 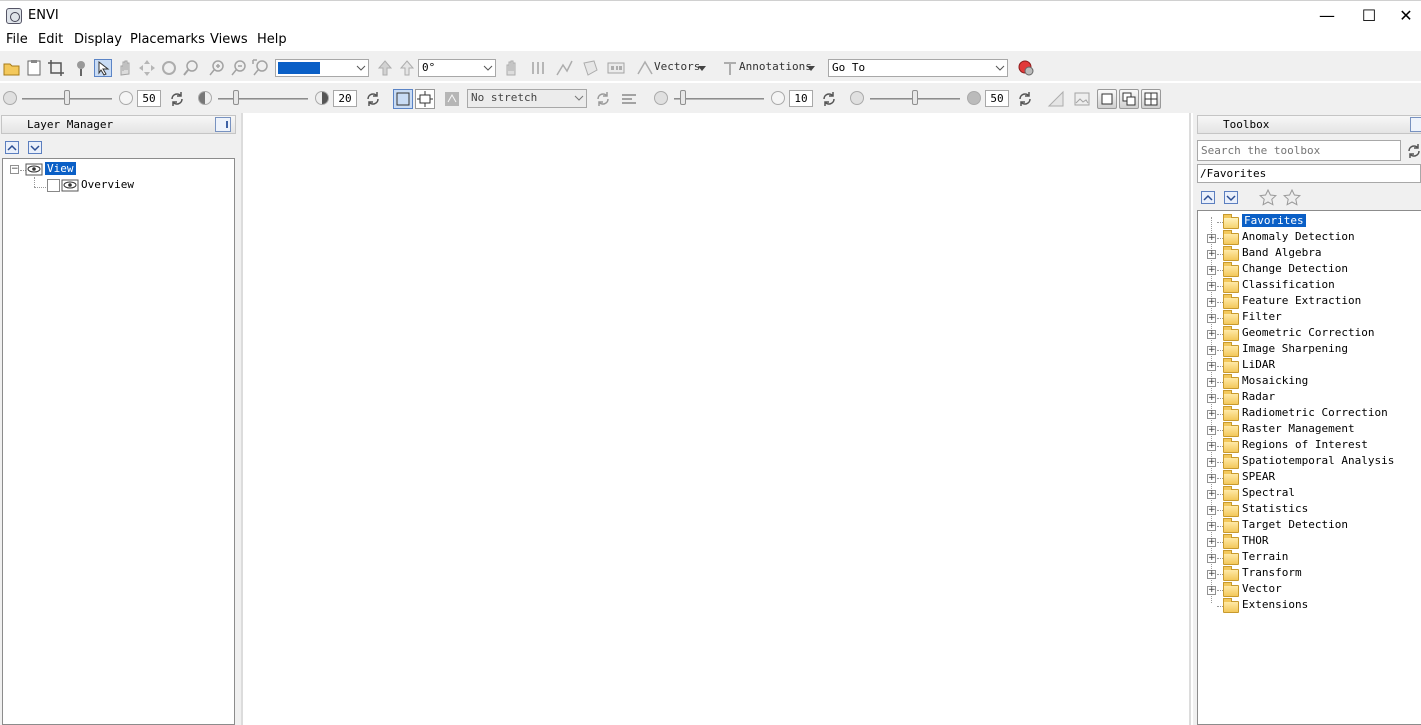 I want to click on zoom-icon, so click(x=191, y=68).